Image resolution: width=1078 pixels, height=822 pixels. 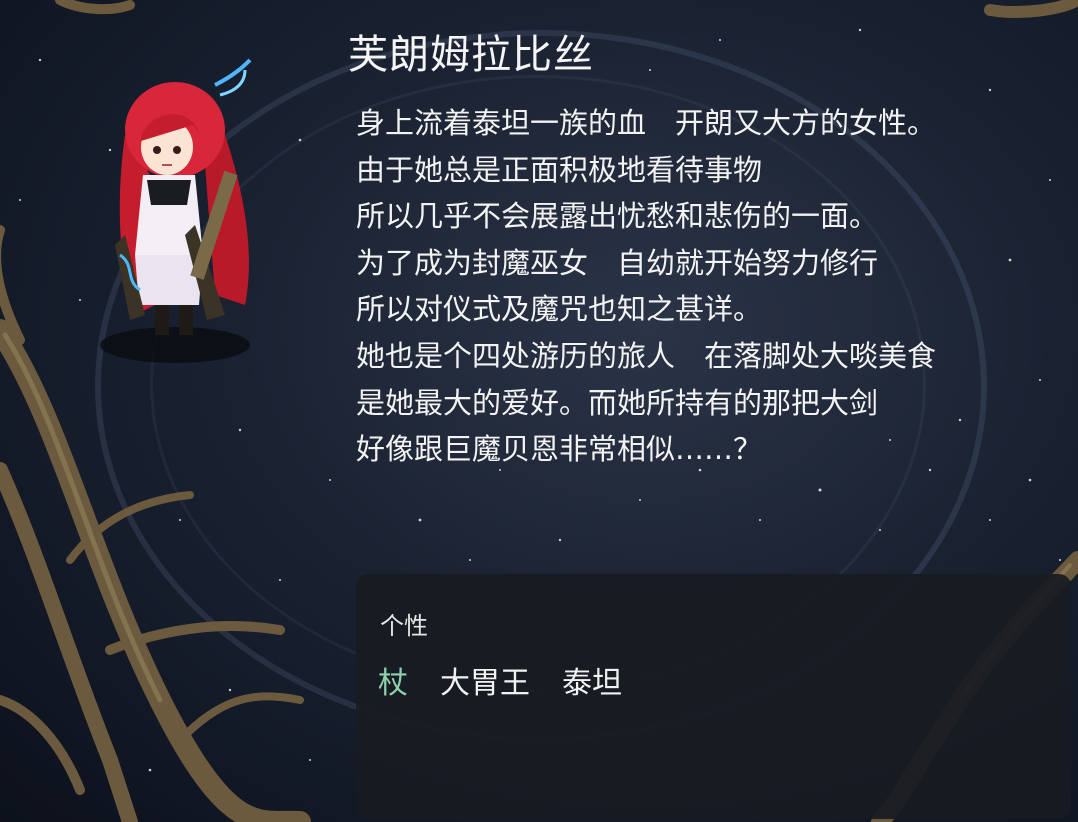 I want to click on description-line: 她也是个四处游历的旅人 在落脚处大啖美食, so click(x=646, y=355).